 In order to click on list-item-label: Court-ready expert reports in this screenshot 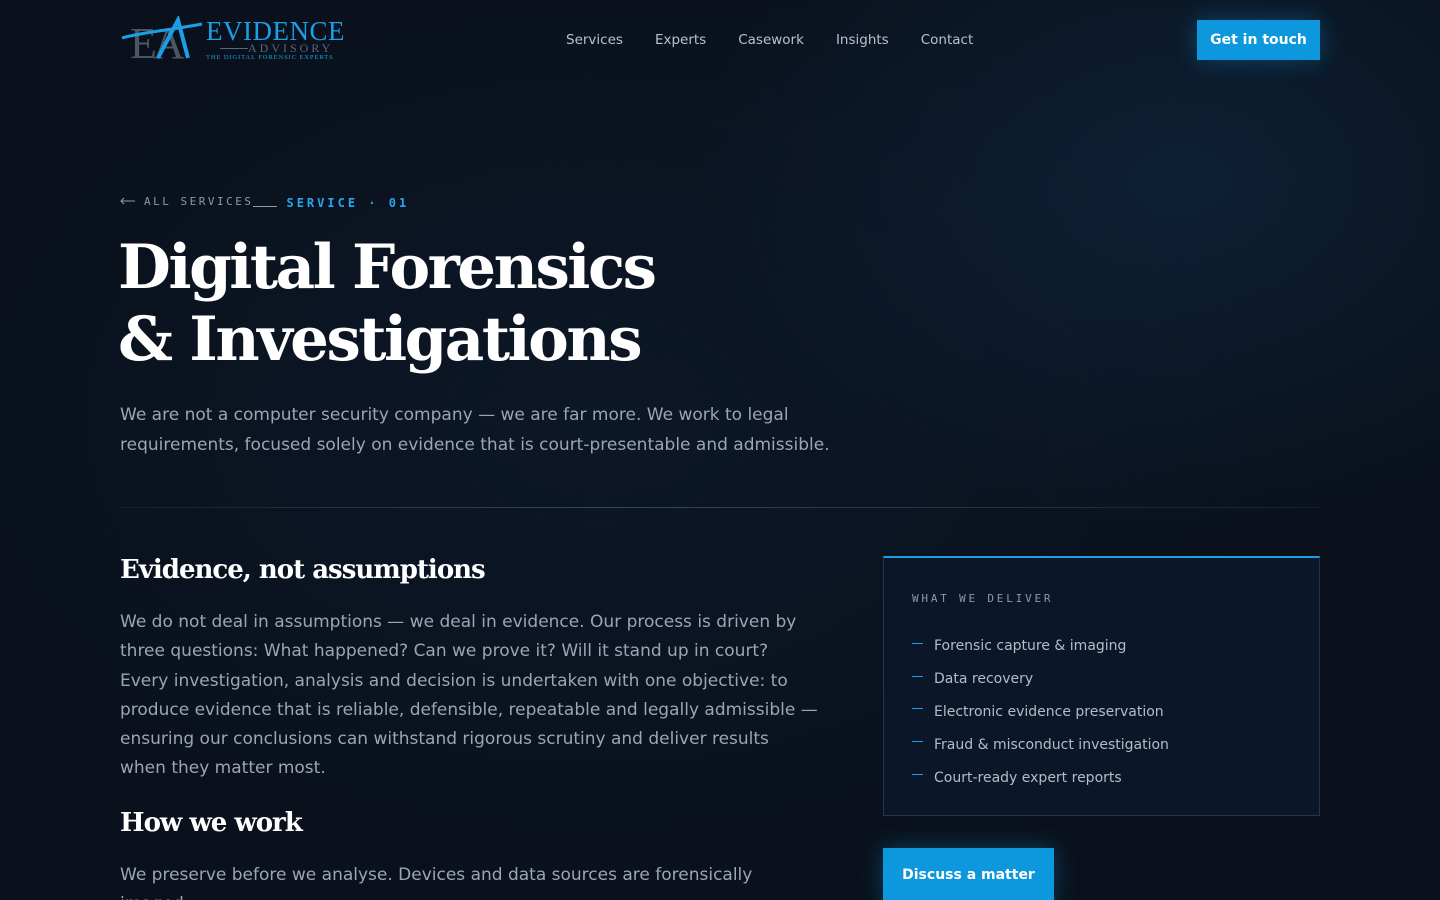, I will do `click(1028, 777)`.